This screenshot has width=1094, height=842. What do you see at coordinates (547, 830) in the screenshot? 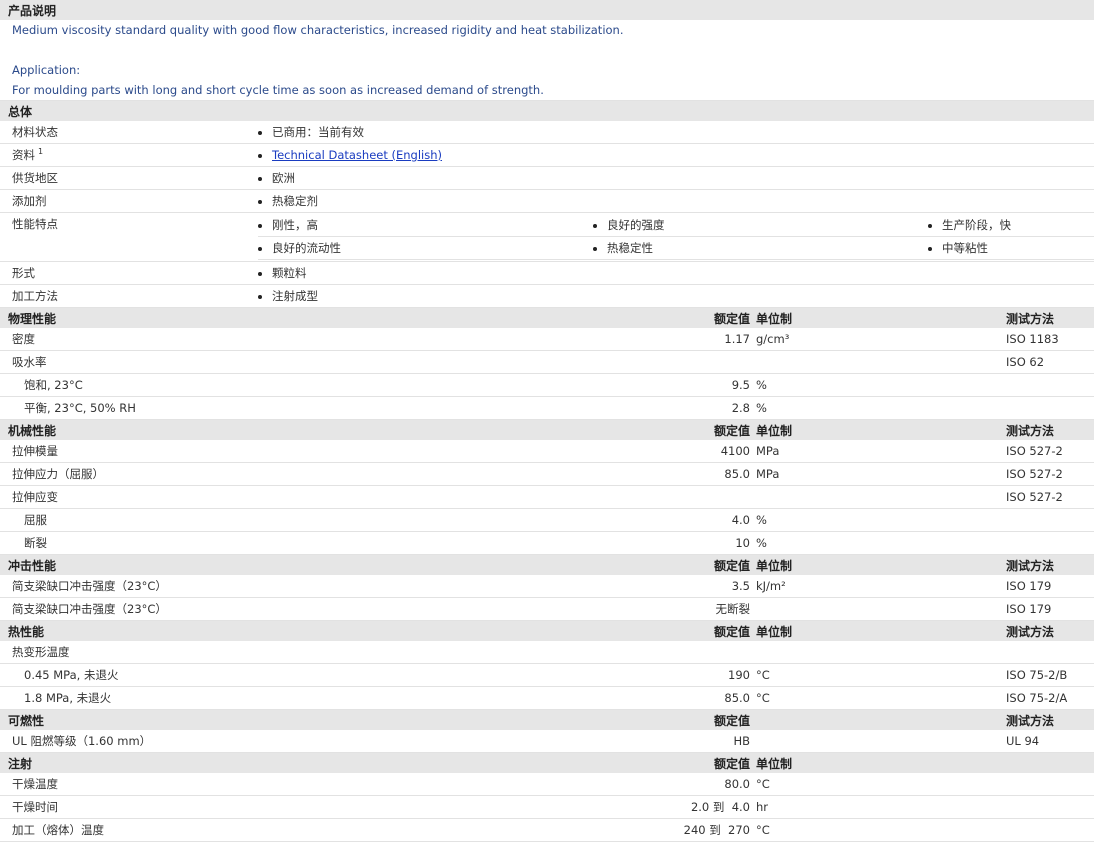
I see `table-row: 加工（熔体）温度 240 到 270 °C` at bounding box center [547, 830].